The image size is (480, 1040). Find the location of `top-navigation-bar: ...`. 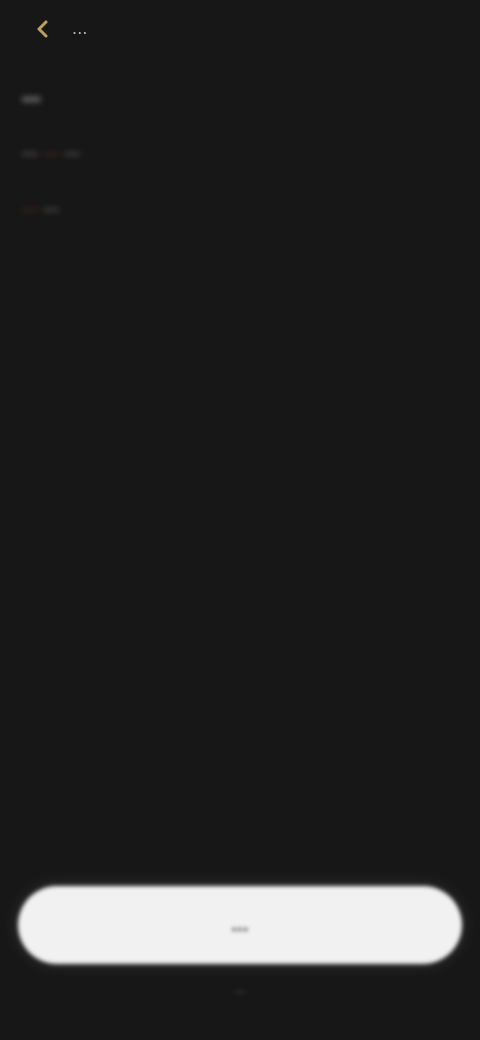

top-navigation-bar: ... is located at coordinates (240, 30).